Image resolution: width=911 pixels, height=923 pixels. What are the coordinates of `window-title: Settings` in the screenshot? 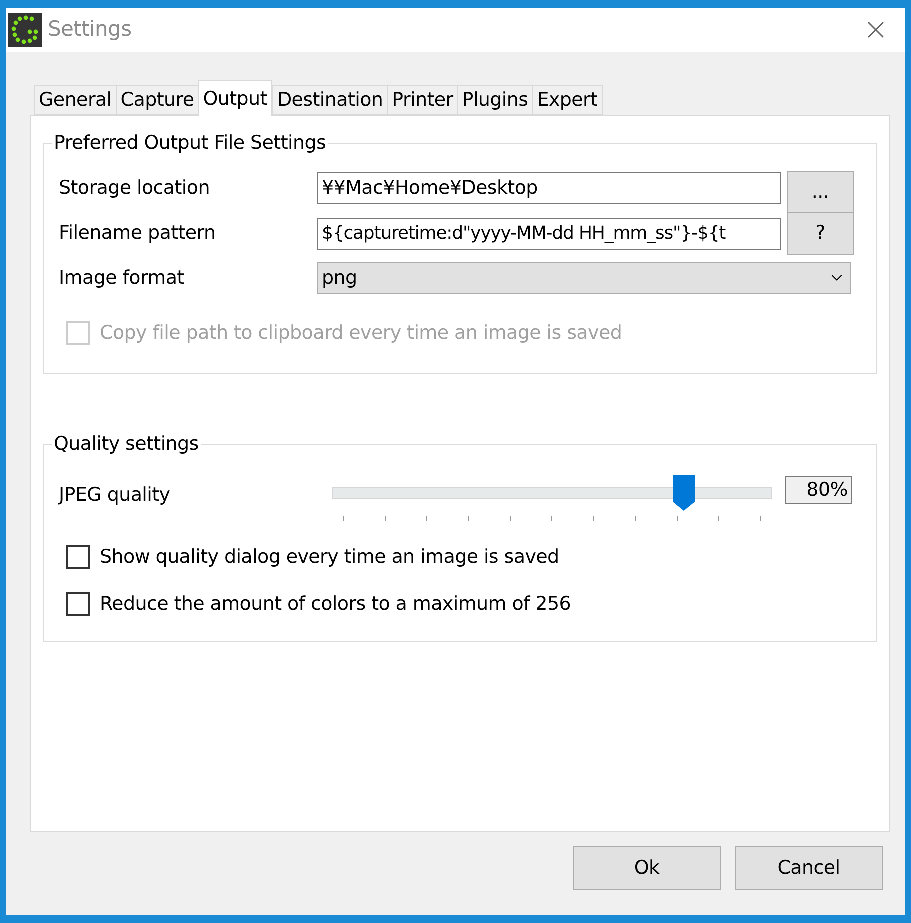 It's located at (90, 30).